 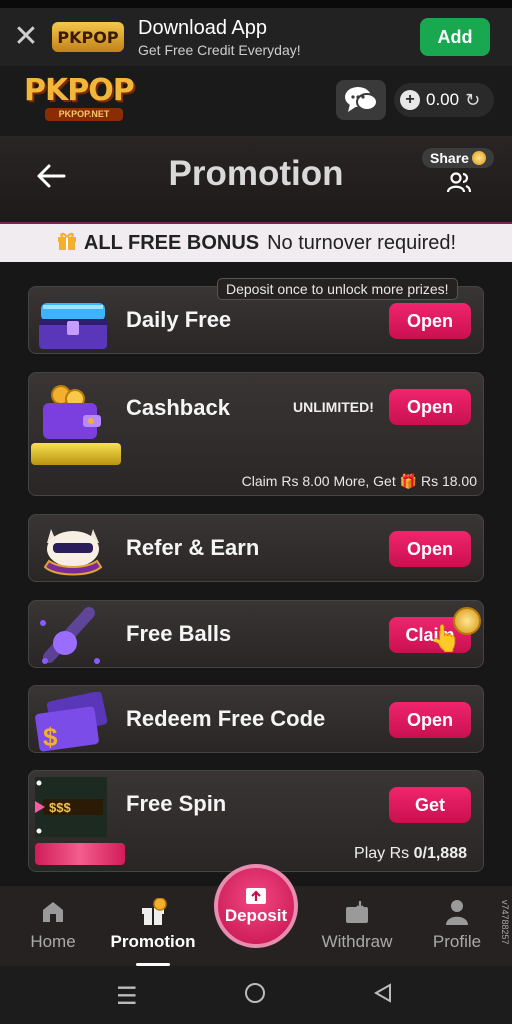 I want to click on share-label: Share, so click(x=449, y=158).